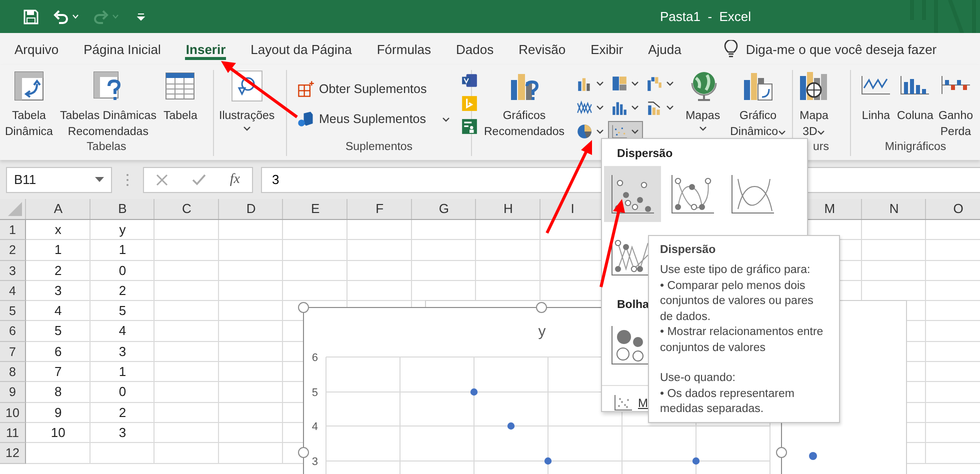 The image size is (980, 474). Describe the element at coordinates (915, 97) in the screenshot. I see `ribbon-button: Coluna` at that location.